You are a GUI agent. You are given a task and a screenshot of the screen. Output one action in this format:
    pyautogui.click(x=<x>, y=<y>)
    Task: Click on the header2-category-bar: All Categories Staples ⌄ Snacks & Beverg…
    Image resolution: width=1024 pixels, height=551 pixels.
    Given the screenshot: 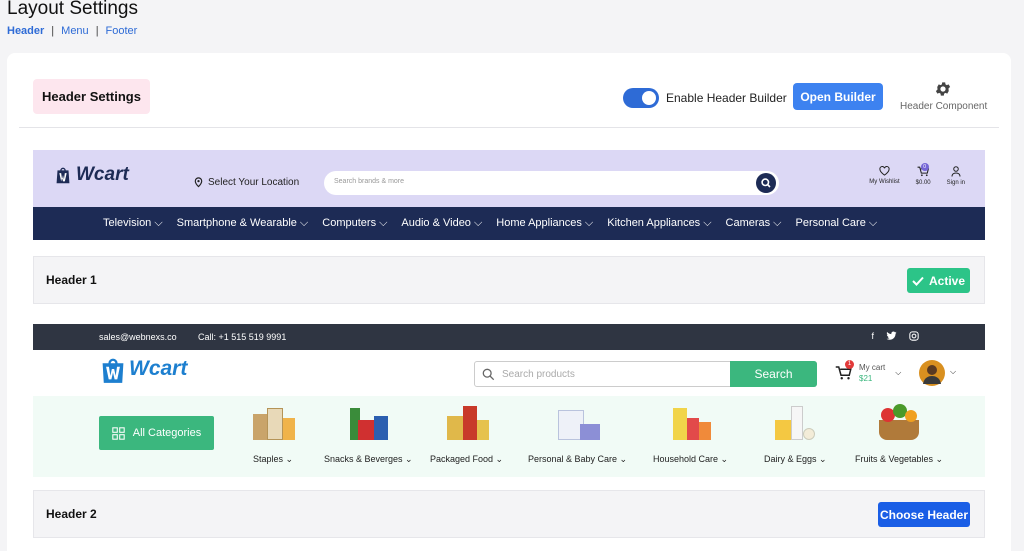 What is the action you would take?
    pyautogui.click(x=509, y=436)
    